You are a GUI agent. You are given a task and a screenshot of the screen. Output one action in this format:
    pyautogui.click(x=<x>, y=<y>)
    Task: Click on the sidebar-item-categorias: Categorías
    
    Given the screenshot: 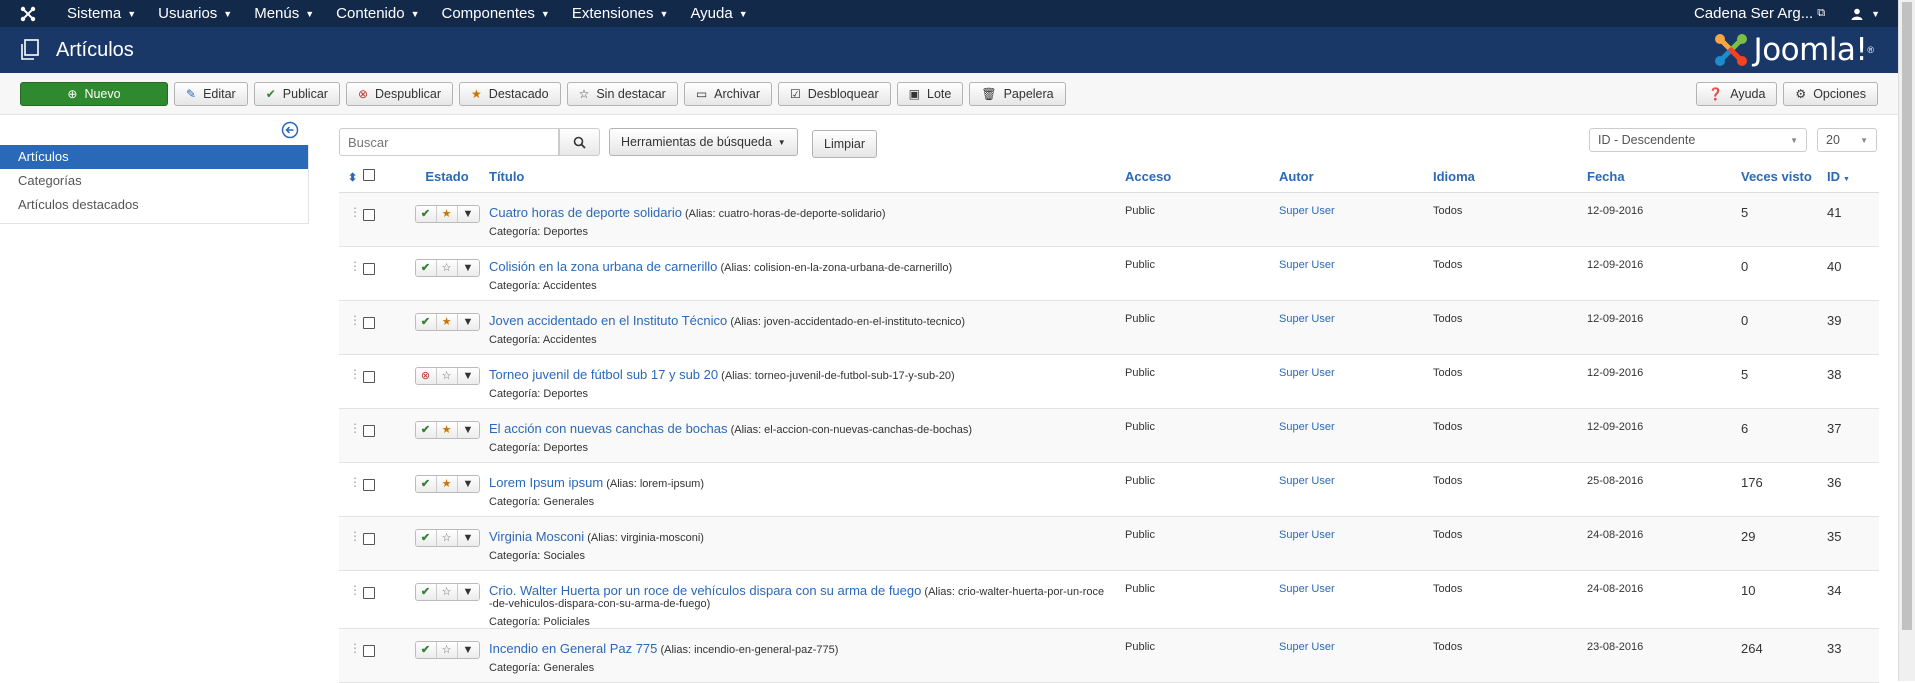 What is the action you would take?
    pyautogui.click(x=154, y=181)
    